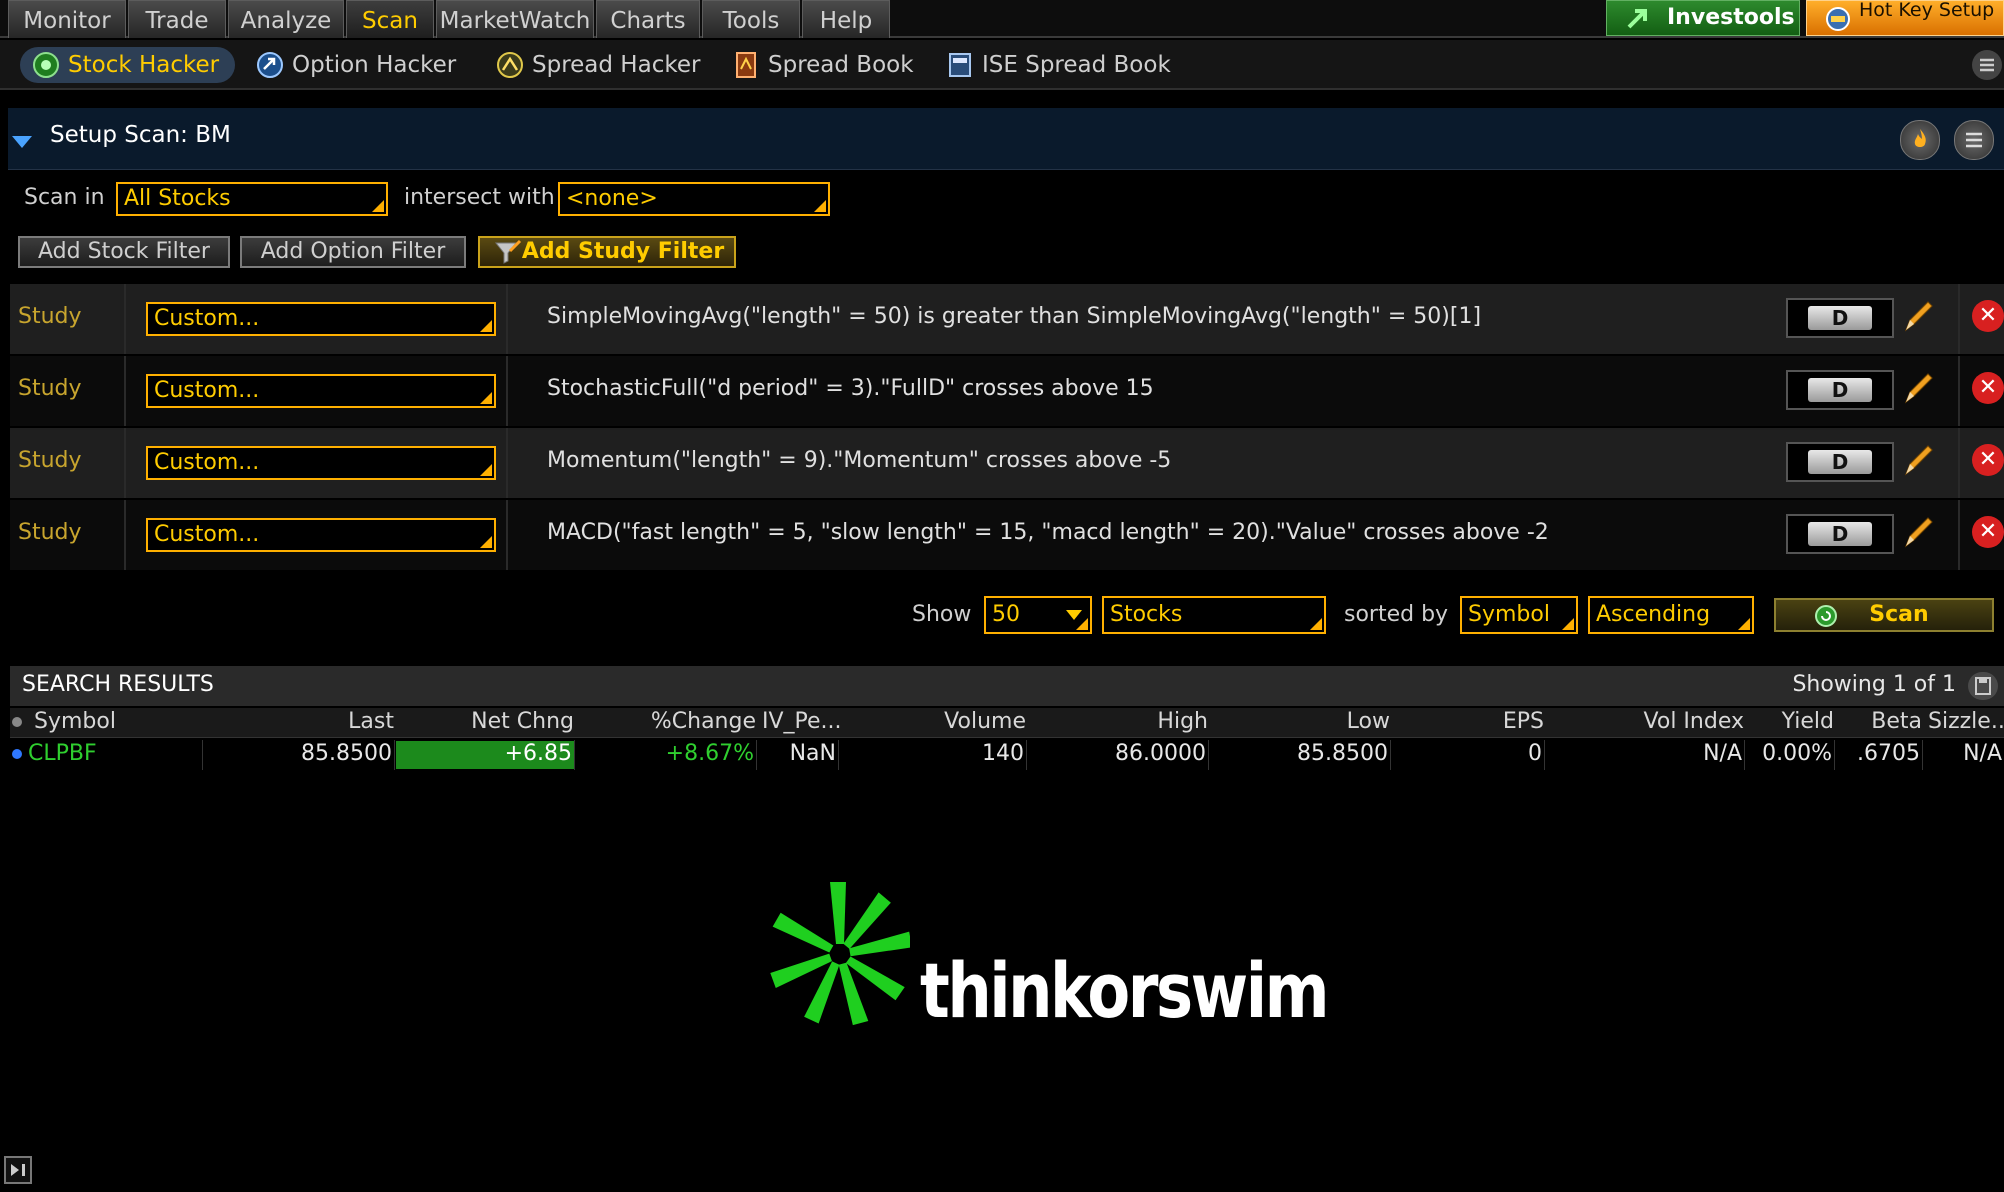 The height and width of the screenshot is (1192, 2004). I want to click on col-high: High, so click(1118, 721).